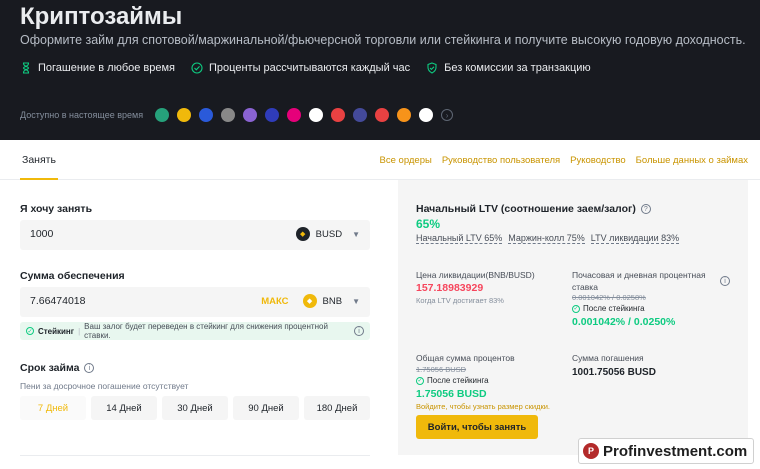 The width and height of the screenshot is (760, 469). What do you see at coordinates (447, 115) in the screenshot?
I see `arrow-right-icon: ›` at bounding box center [447, 115].